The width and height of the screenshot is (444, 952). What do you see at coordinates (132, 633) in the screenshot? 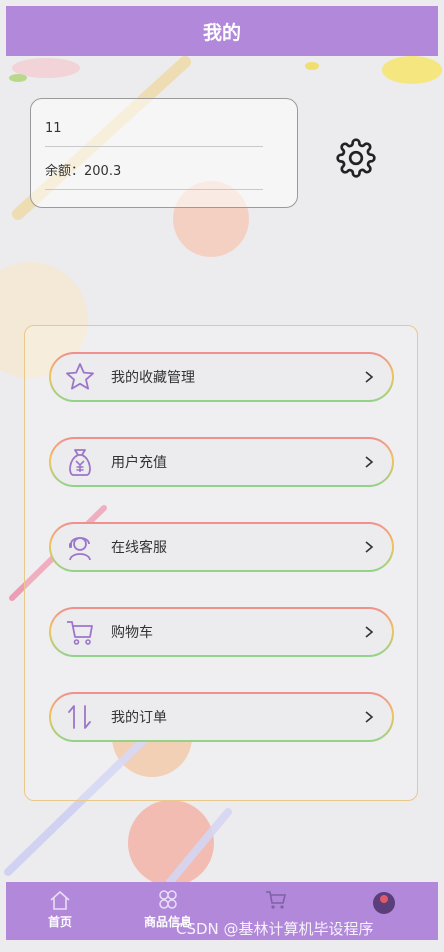
I see `menu-label-cart: 购物车` at bounding box center [132, 633].